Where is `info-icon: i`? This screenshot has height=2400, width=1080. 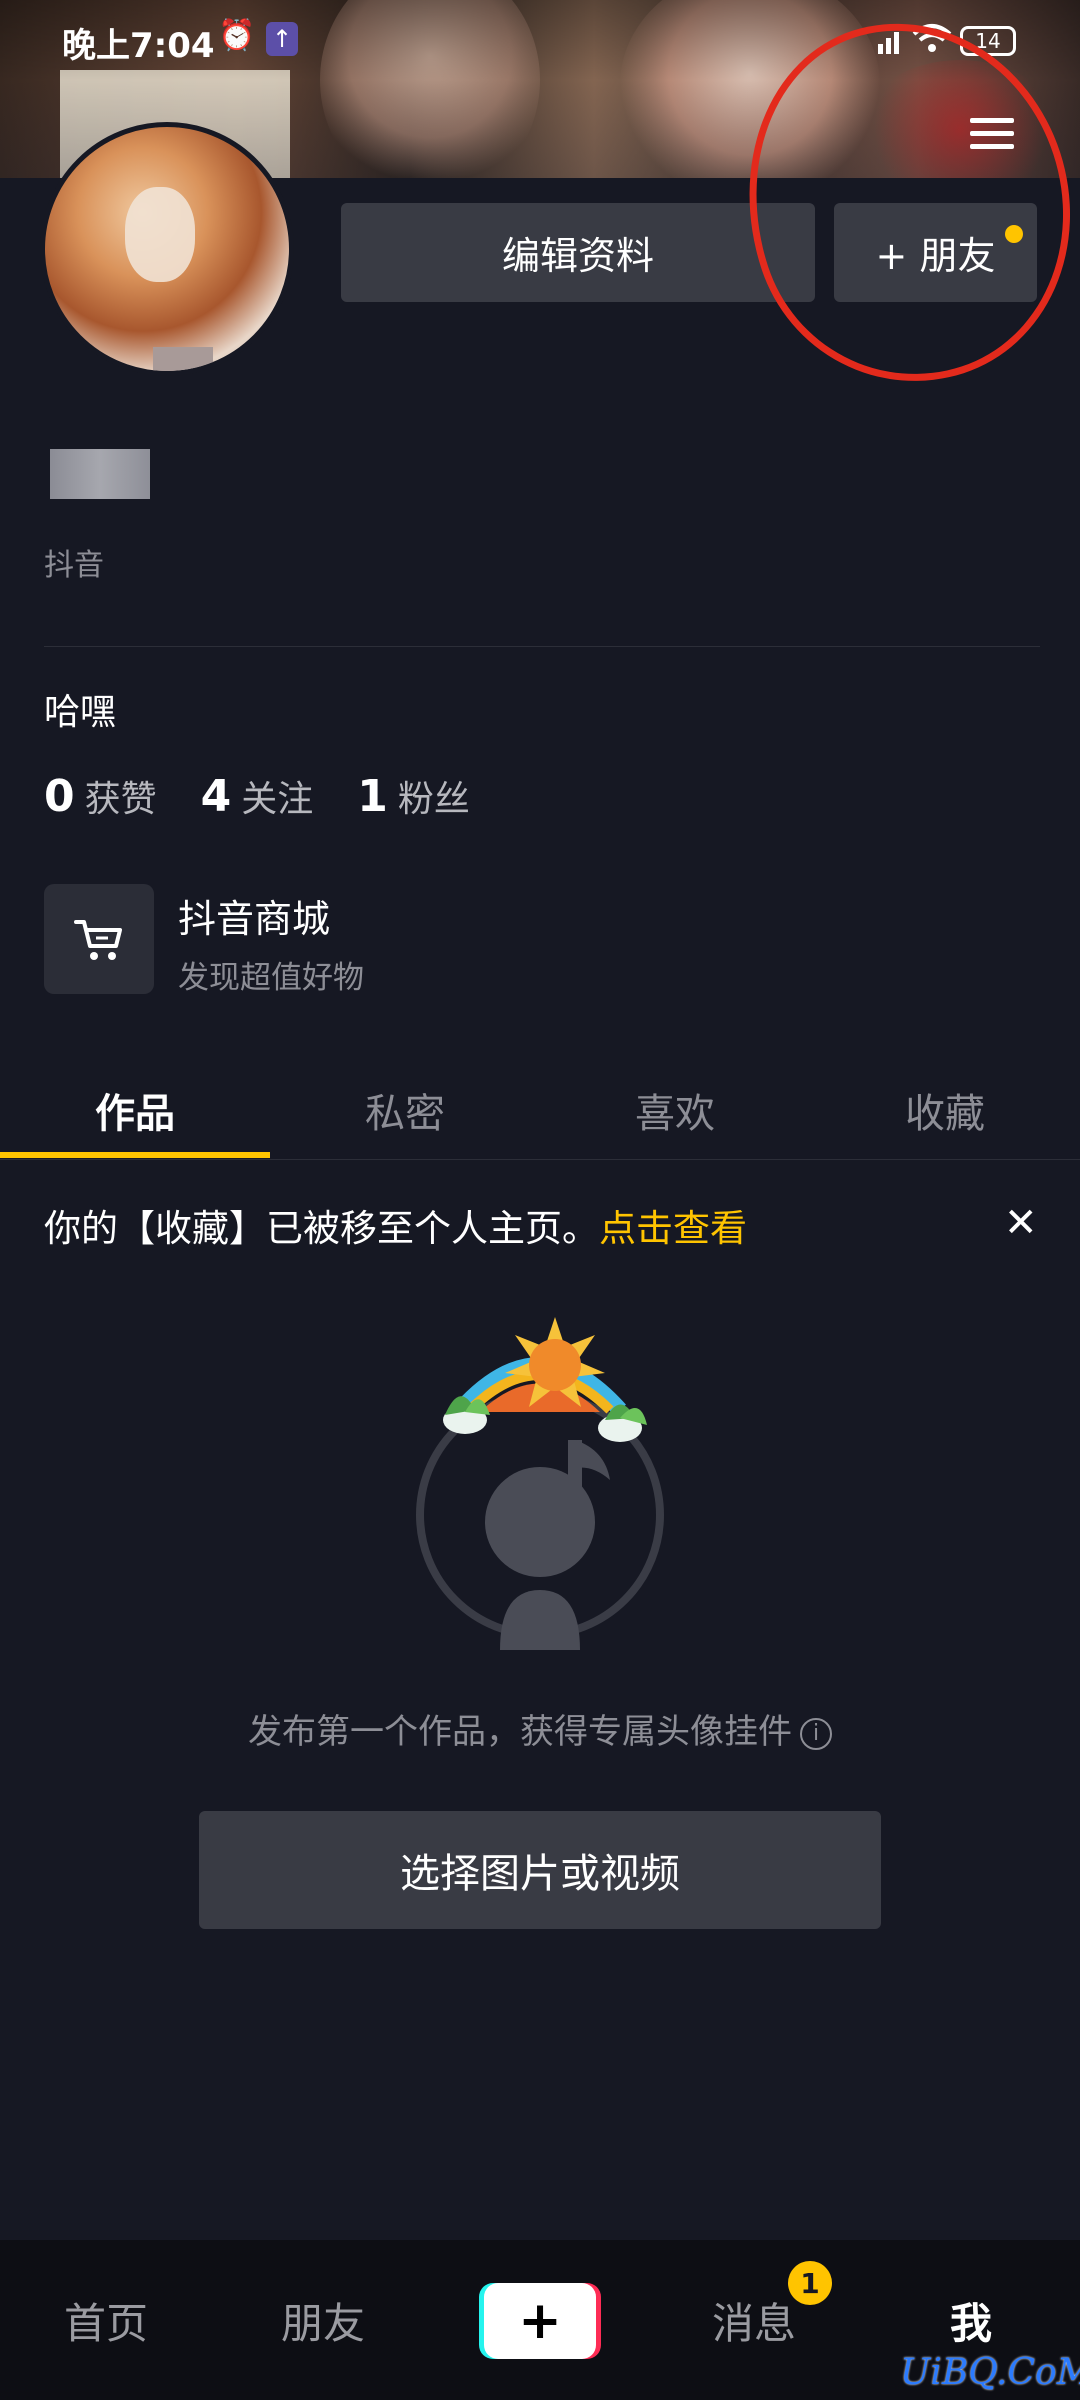
info-icon: i is located at coordinates (816, 1733).